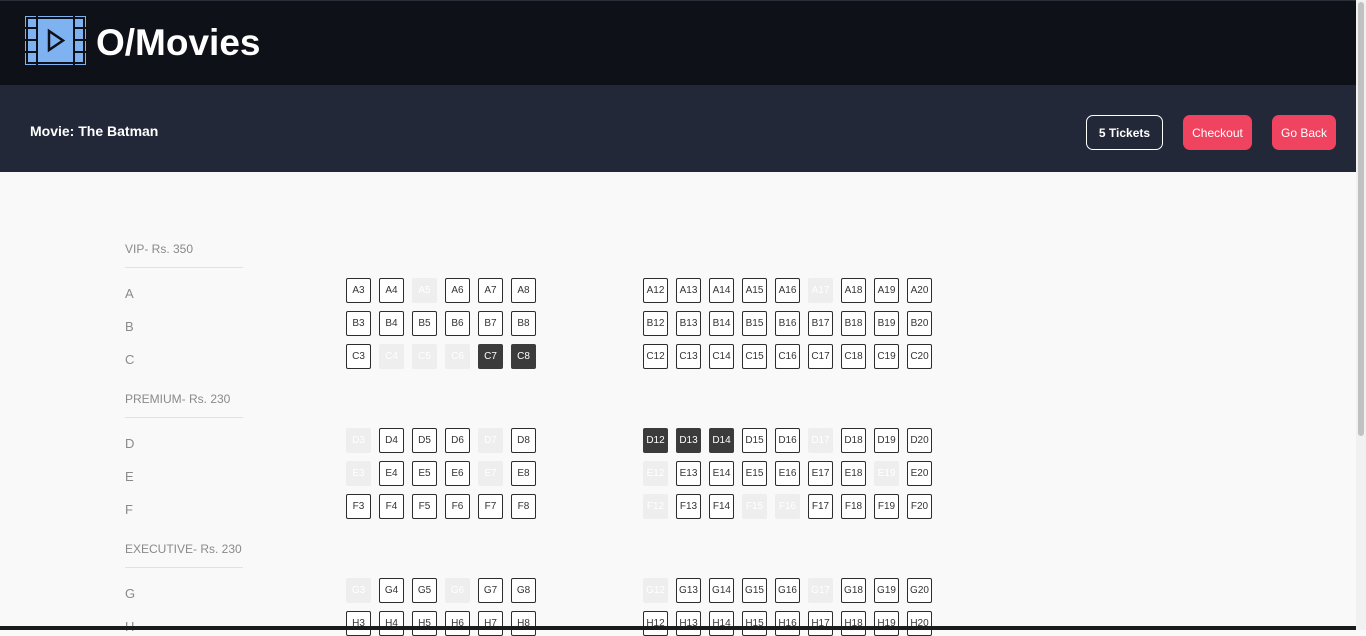 The image size is (1366, 636). I want to click on seat-available: H15, so click(754, 623).